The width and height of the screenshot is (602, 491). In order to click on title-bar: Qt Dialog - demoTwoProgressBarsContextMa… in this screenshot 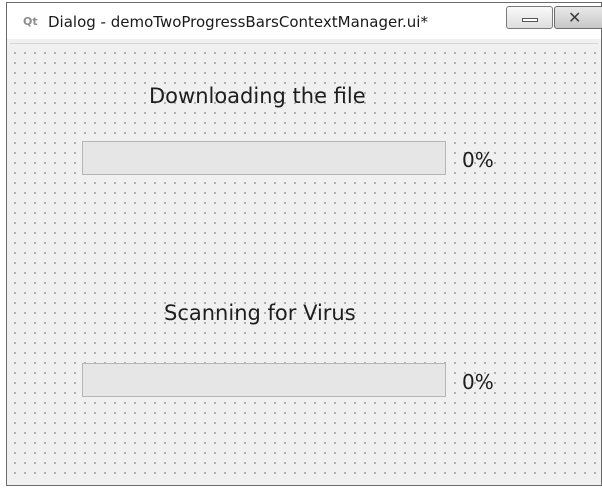, I will do `click(304, 21)`.